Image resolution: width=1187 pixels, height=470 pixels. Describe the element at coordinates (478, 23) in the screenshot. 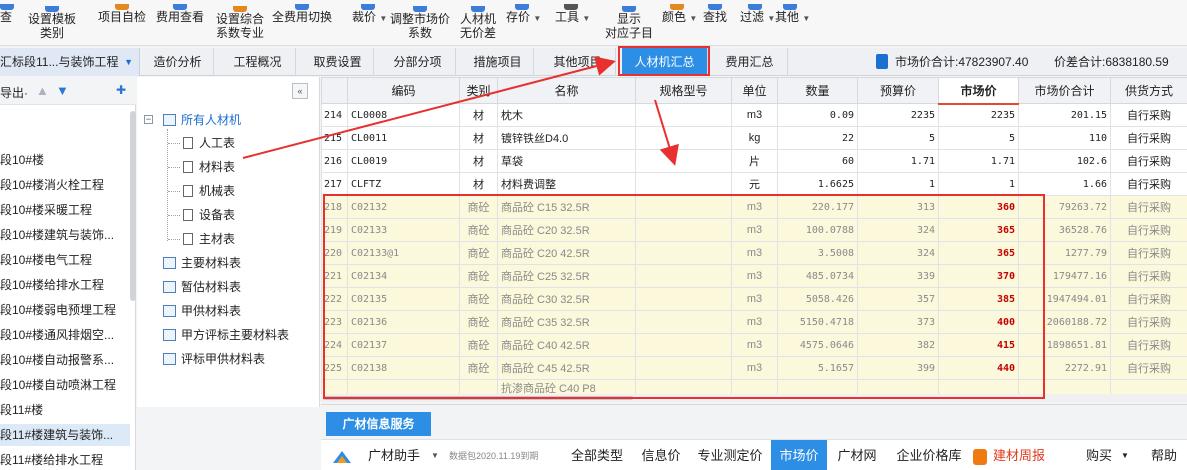

I see `toolbar-button-8: 人材机 无价差` at that location.